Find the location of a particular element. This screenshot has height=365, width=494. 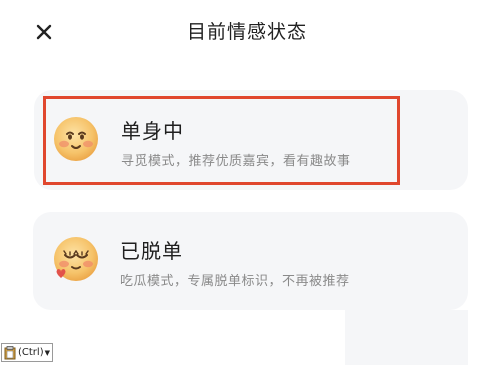

card-background-strip is located at coordinates (406, 337).